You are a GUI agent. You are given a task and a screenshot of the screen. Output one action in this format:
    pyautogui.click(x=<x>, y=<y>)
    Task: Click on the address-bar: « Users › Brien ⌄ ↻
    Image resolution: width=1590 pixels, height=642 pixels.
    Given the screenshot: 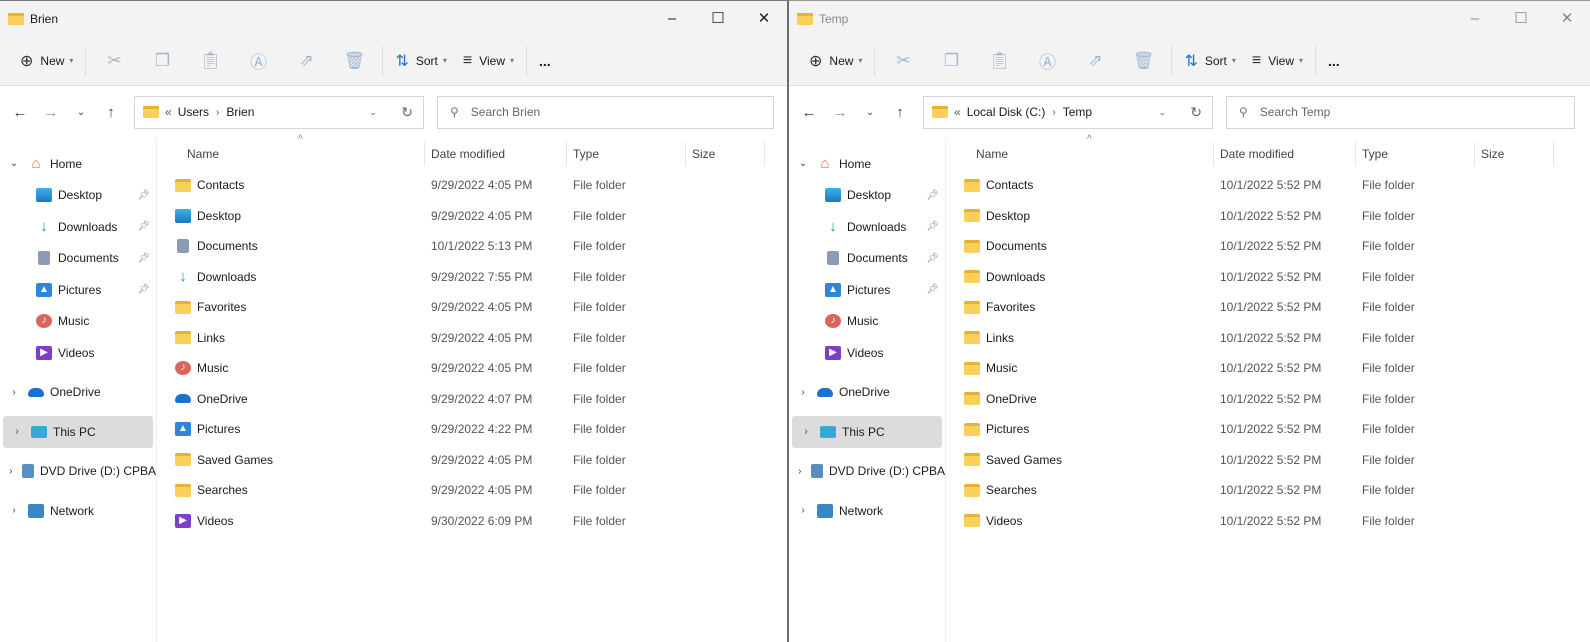 What is the action you would take?
    pyautogui.click(x=279, y=112)
    